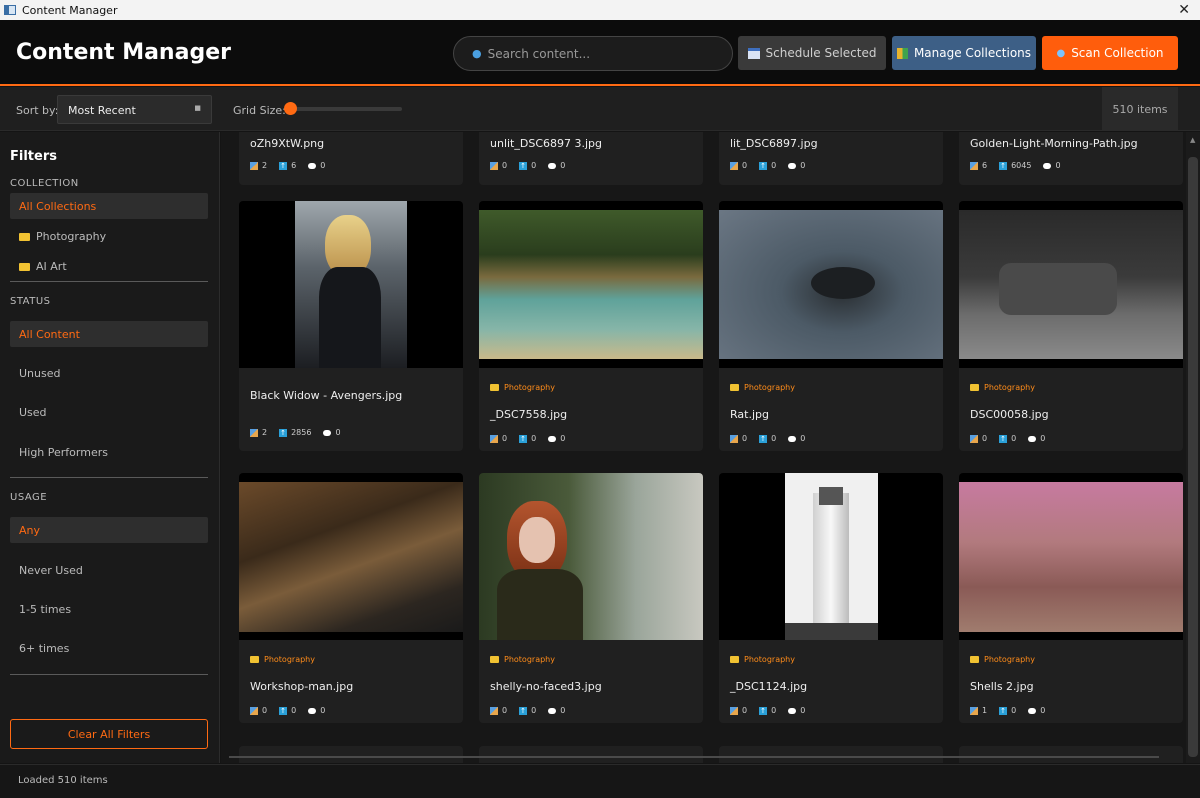 The image size is (1200, 798). Describe the element at coordinates (1071, 326) in the screenshot. I see `content-card: Photography DSC00058.jpg 0 ↑ 0 0` at that location.